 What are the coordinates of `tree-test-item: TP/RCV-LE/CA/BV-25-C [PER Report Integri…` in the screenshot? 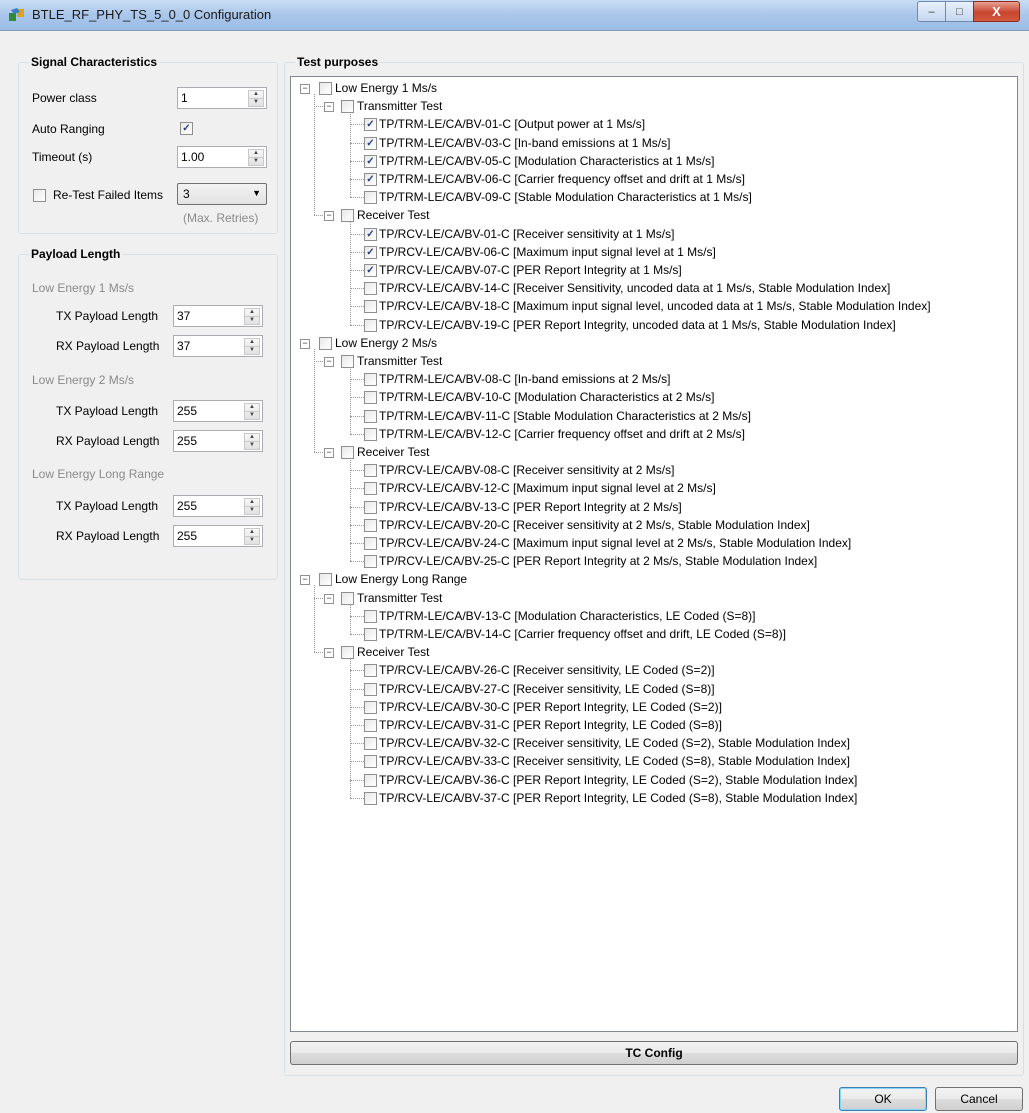 It's located at (651, 562).